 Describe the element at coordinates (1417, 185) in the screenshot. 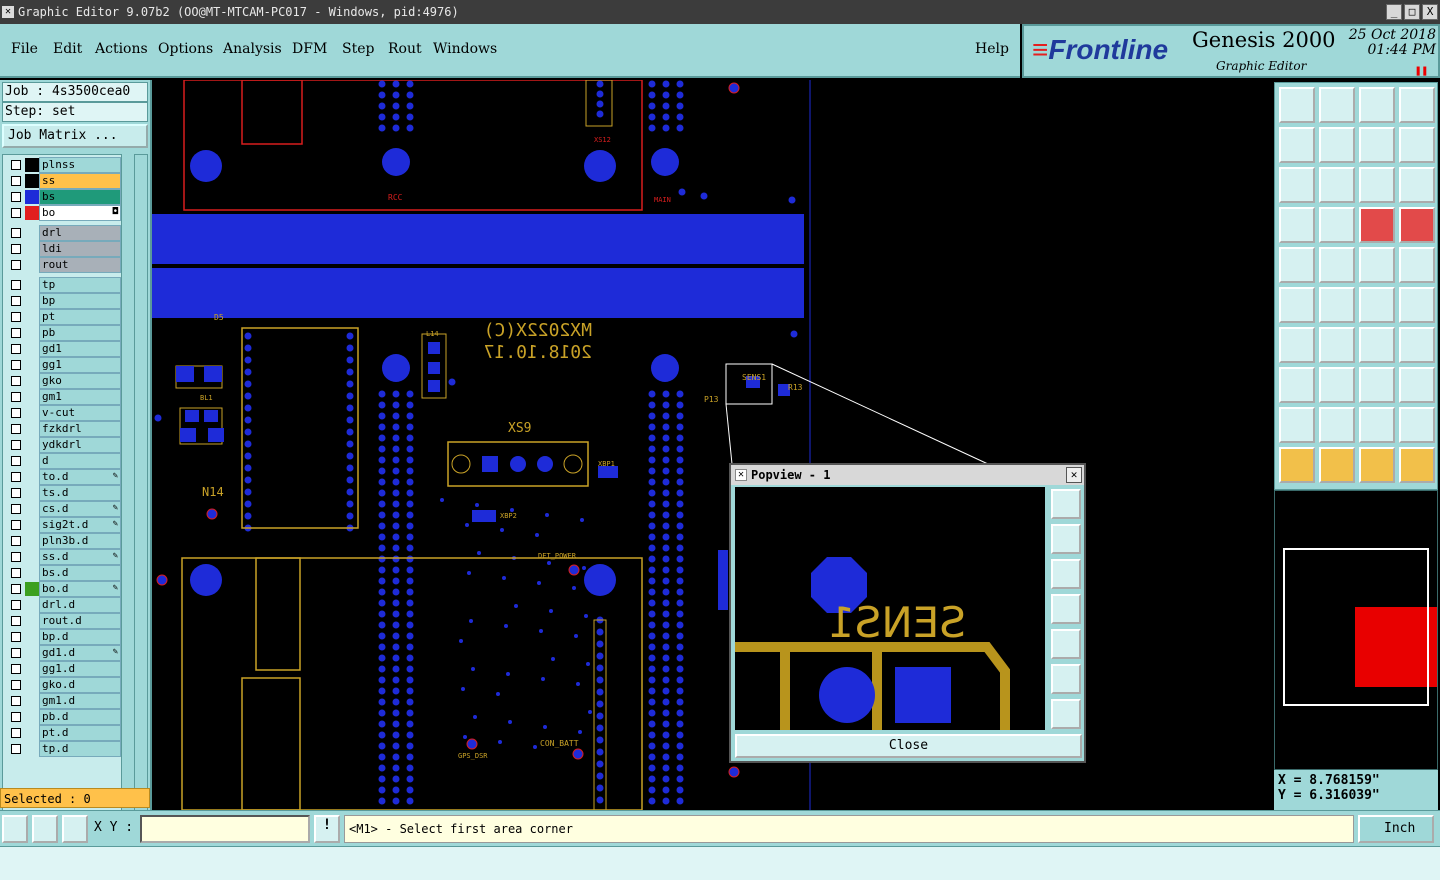

I see `help-tool-icon` at that location.